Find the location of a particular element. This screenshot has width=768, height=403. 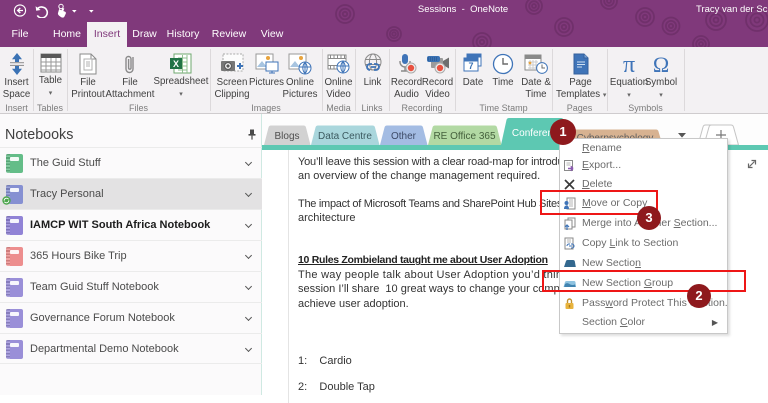

svg-text: Data Centre is located at coordinates (345, 136).